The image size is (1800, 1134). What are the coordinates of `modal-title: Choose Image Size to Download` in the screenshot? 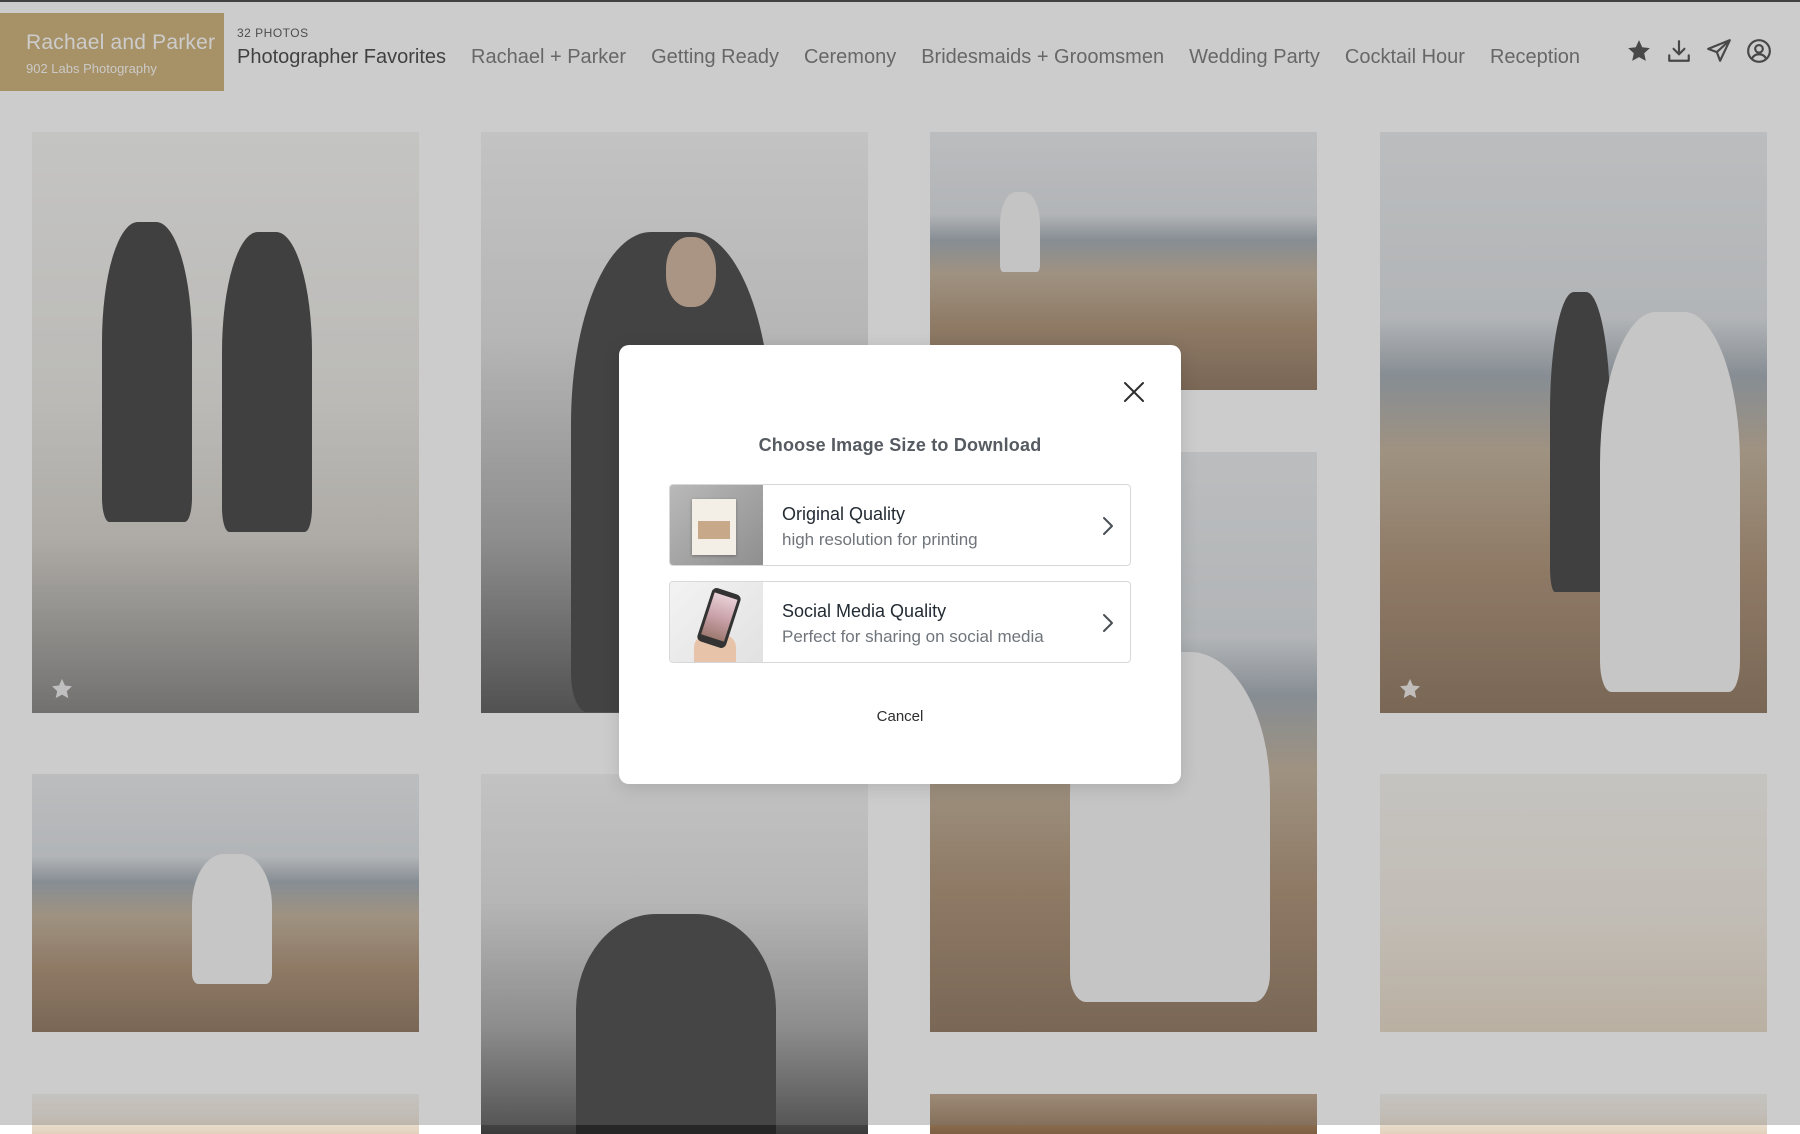 It's located at (900, 445).